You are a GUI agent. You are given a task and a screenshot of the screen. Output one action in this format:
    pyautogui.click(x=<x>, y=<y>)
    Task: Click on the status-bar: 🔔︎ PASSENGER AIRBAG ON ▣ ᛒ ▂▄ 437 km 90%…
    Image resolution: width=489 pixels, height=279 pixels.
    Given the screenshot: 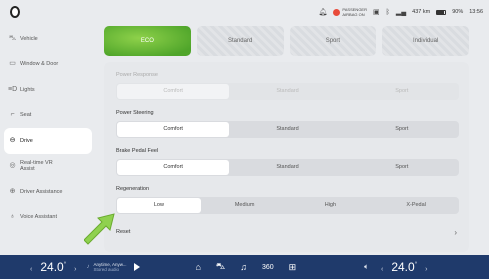 What is the action you would take?
    pyautogui.click(x=244, y=12)
    